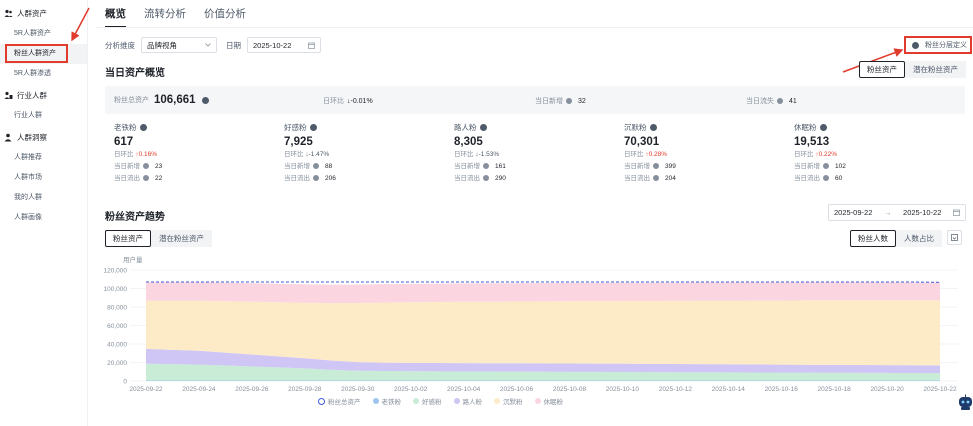 The width and height of the screenshot is (973, 426). Describe the element at coordinates (43, 137) in the screenshot. I see `sidebar-group-insight: 人群洞察` at that location.